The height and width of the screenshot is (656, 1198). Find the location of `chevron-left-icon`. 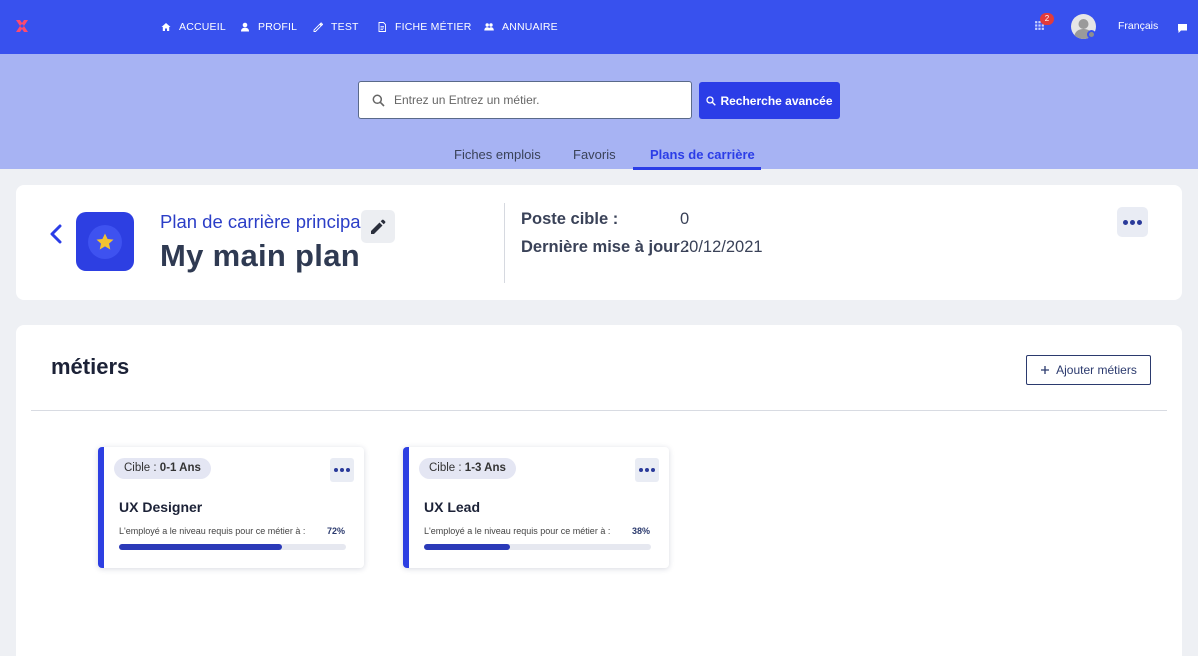

chevron-left-icon is located at coordinates (56, 234).